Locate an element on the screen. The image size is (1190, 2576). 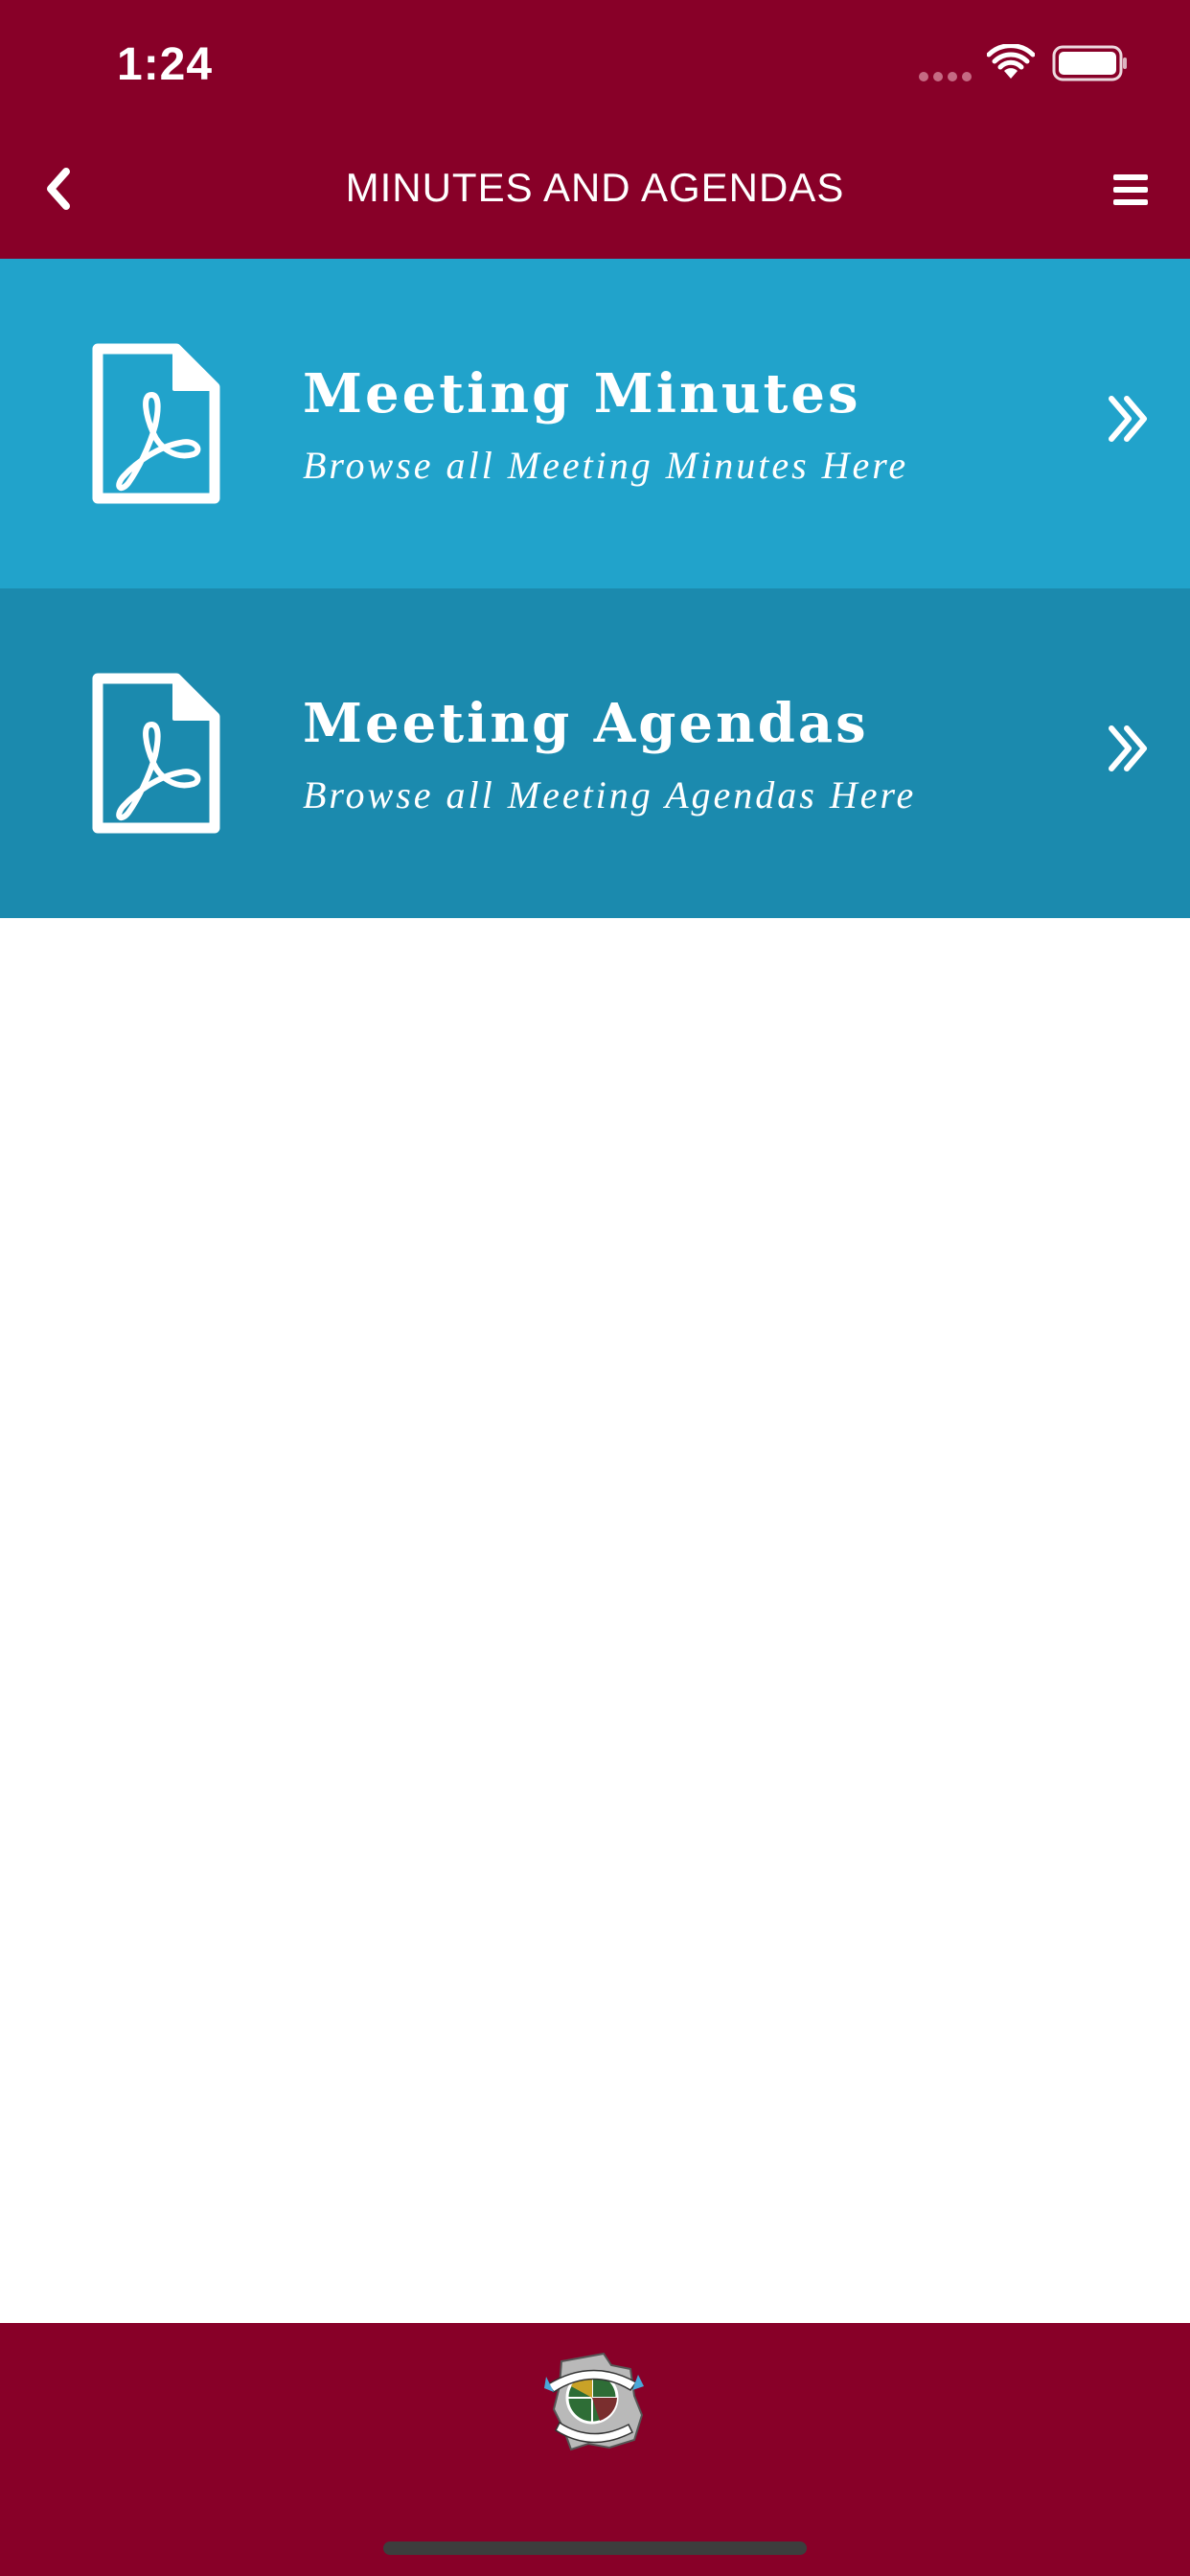
page-title: MINUTES AND AGENDAS is located at coordinates (595, 187).